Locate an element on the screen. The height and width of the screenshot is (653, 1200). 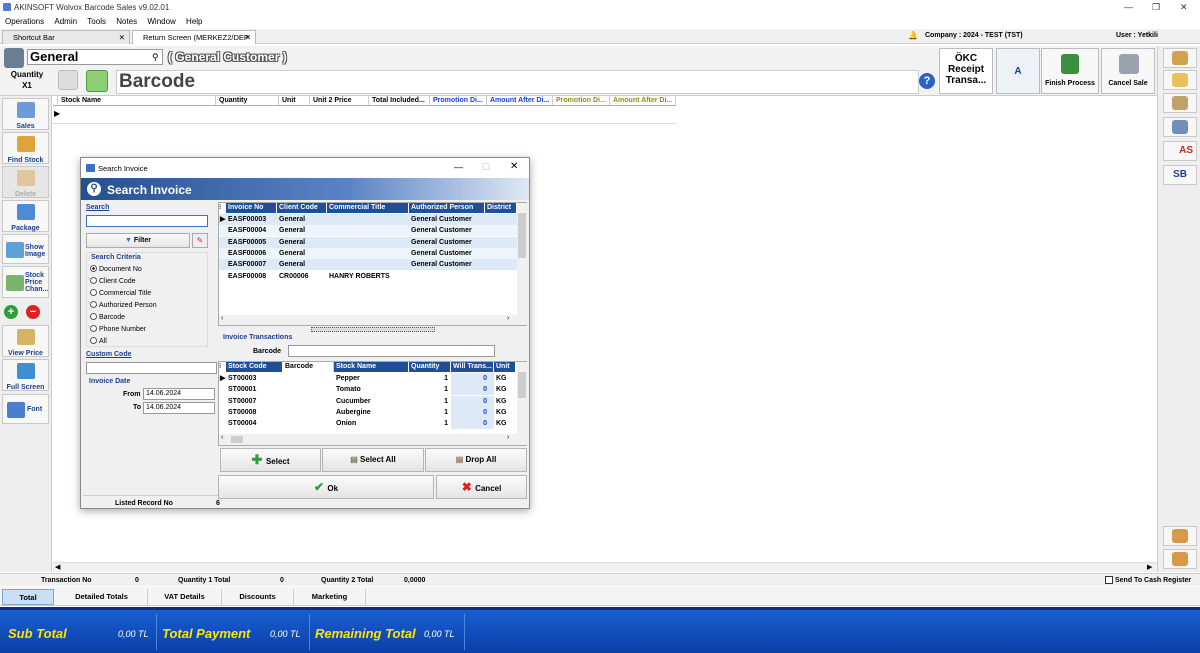
col-authorized-person: Authorized Person is located at coordinates (447, 208).